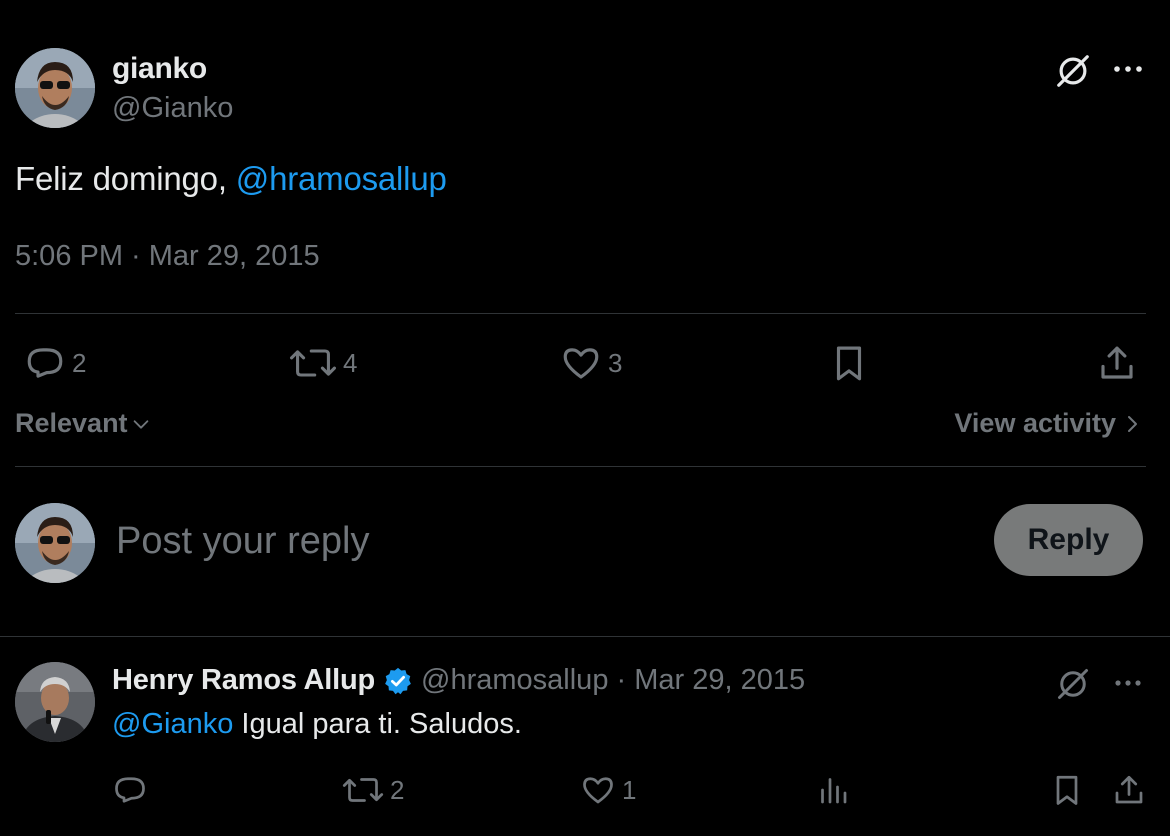 The width and height of the screenshot is (1170, 836). I want to click on repost-action-button: 4, so click(323, 363).